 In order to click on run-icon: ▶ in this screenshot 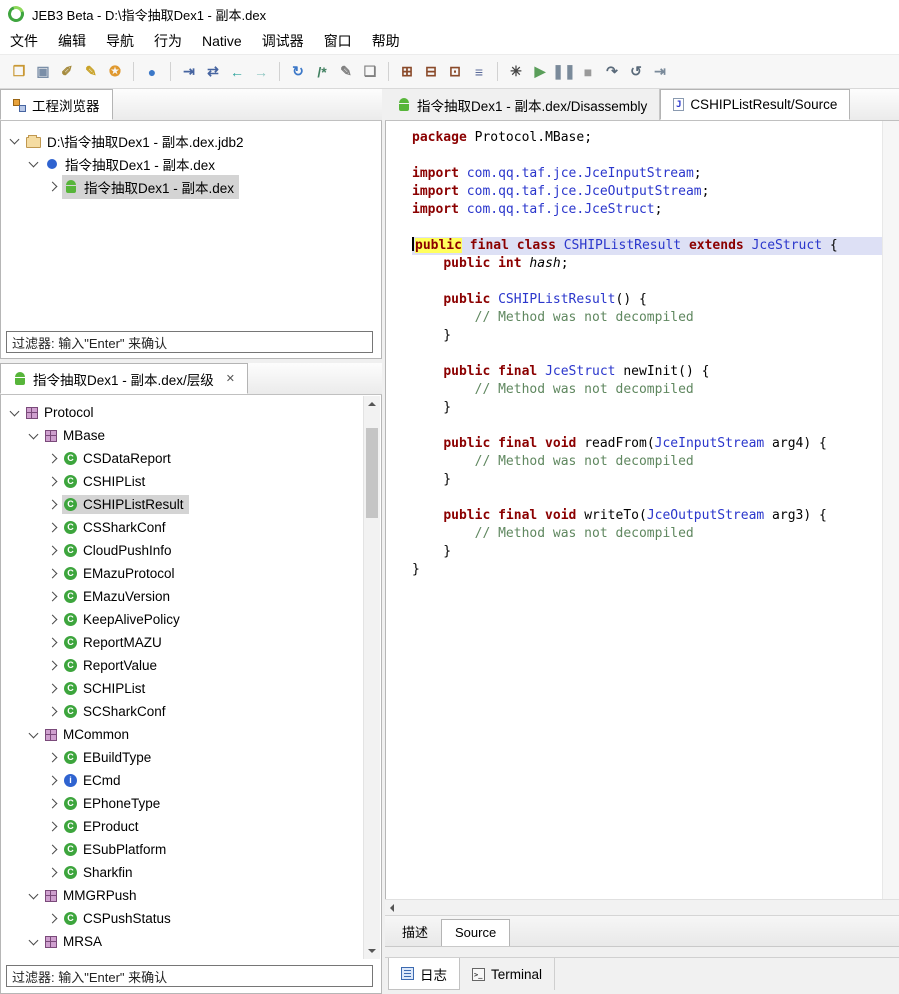, I will do `click(540, 72)`.